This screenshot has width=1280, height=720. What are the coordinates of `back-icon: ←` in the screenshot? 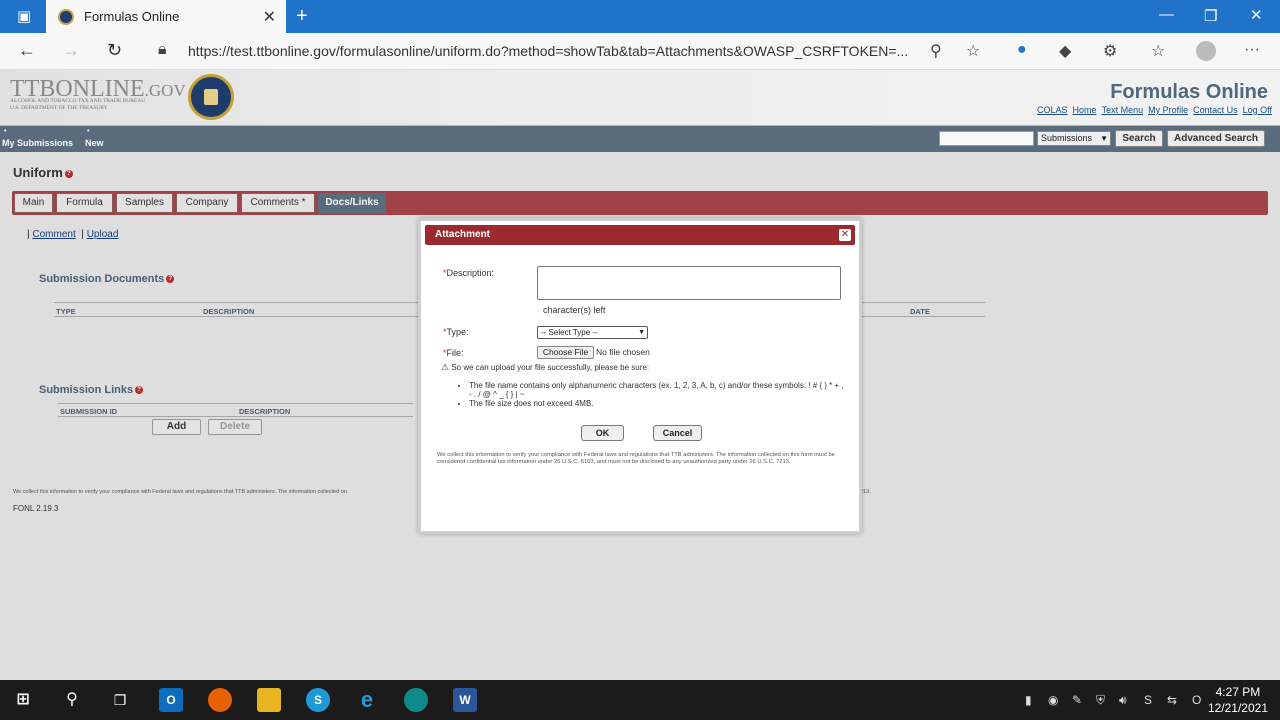 It's located at (27, 50).